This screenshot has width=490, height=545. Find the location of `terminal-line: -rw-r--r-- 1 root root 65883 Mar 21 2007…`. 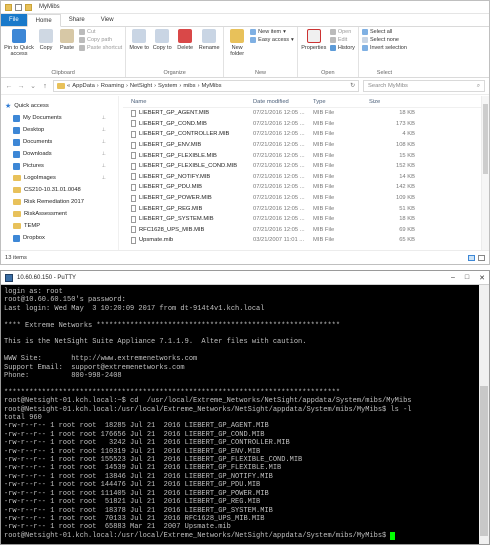

terminal-line: -rw-r--r-- 1 root root 65883 Mar 21 2007… is located at coordinates (117, 527).